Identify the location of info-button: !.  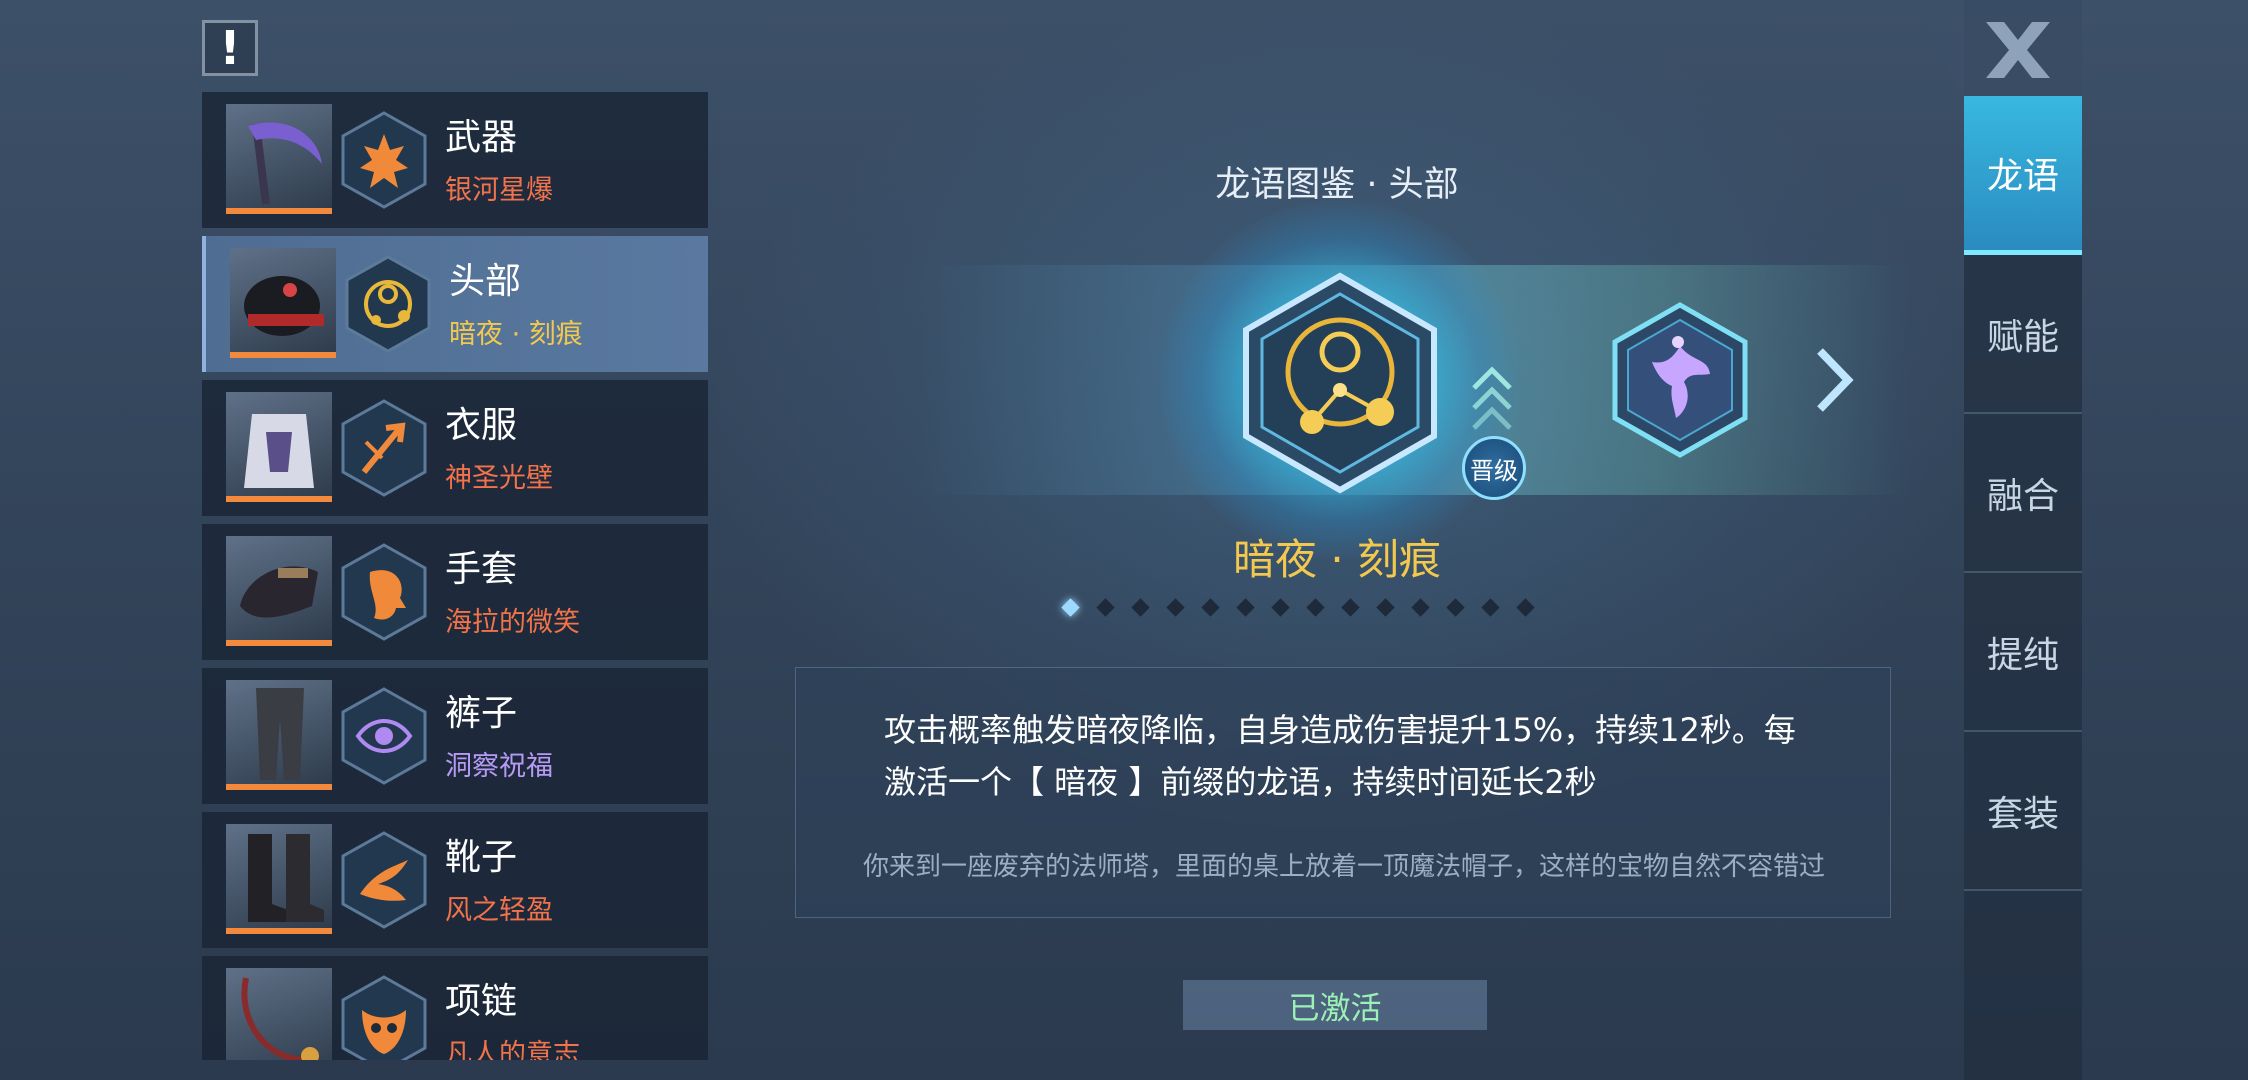
(230, 48).